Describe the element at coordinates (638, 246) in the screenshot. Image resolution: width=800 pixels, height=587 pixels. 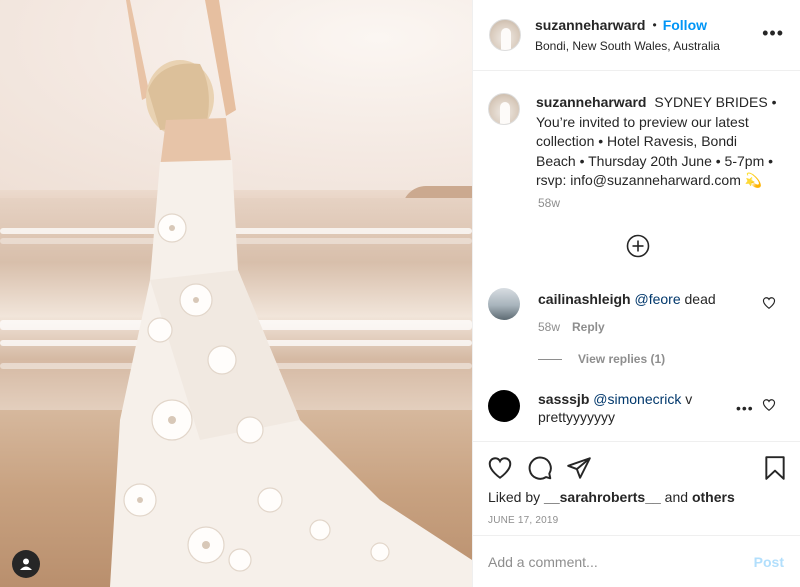
I see `add-circle-icon` at that location.